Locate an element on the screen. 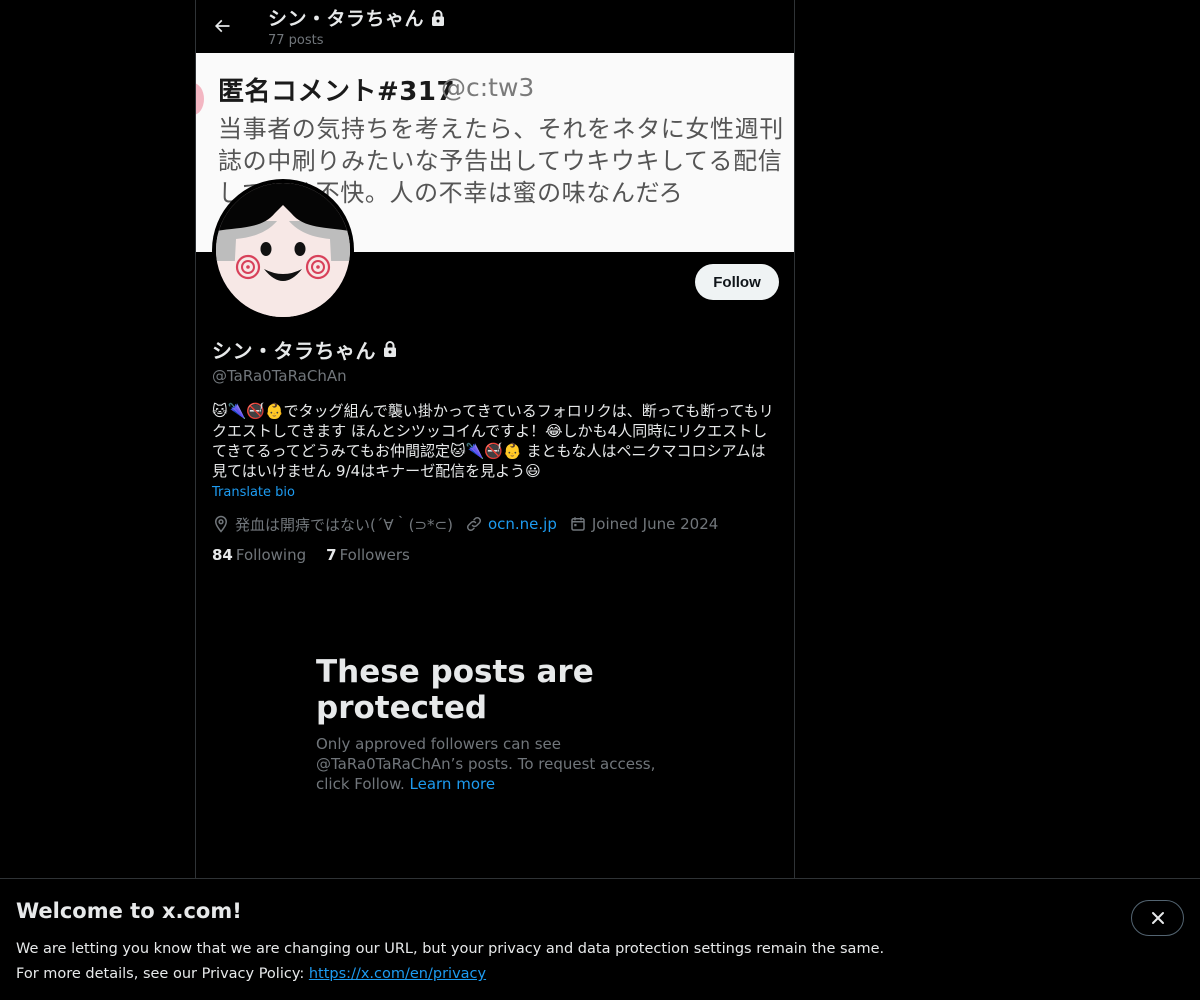  protected-title: These posts are protected is located at coordinates (455, 690).